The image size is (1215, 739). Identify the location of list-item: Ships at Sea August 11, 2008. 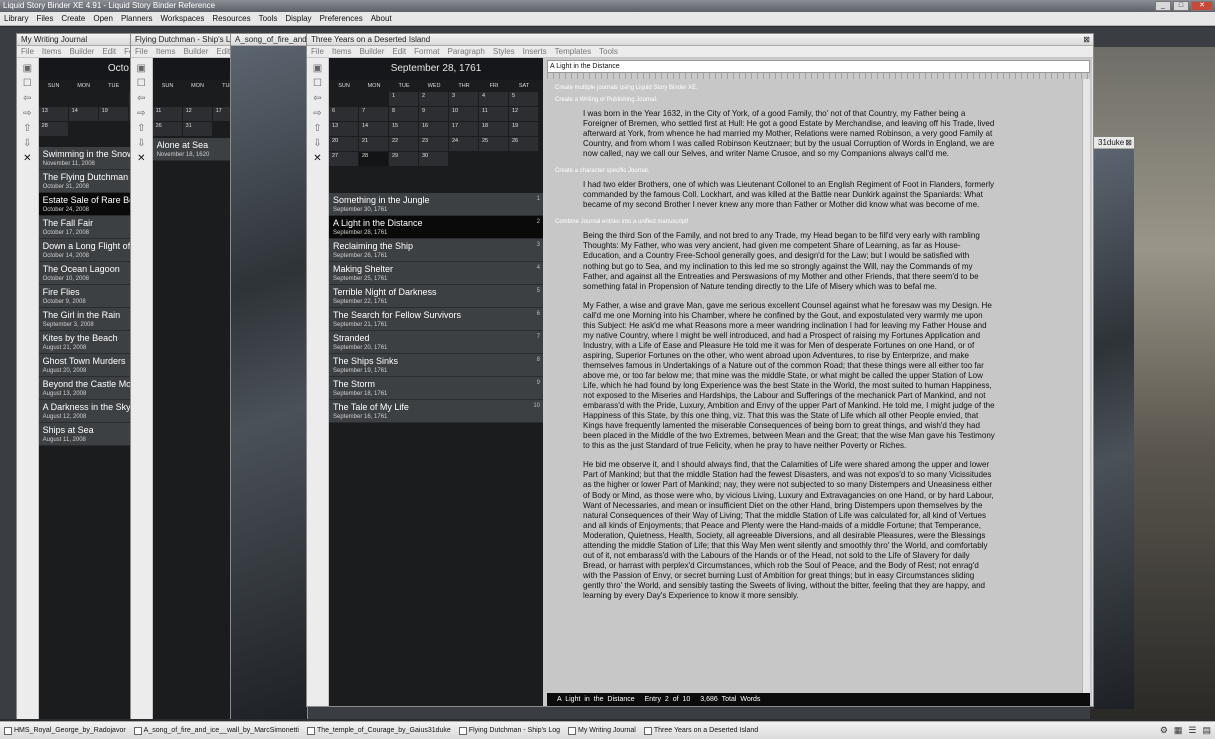
(84, 434).